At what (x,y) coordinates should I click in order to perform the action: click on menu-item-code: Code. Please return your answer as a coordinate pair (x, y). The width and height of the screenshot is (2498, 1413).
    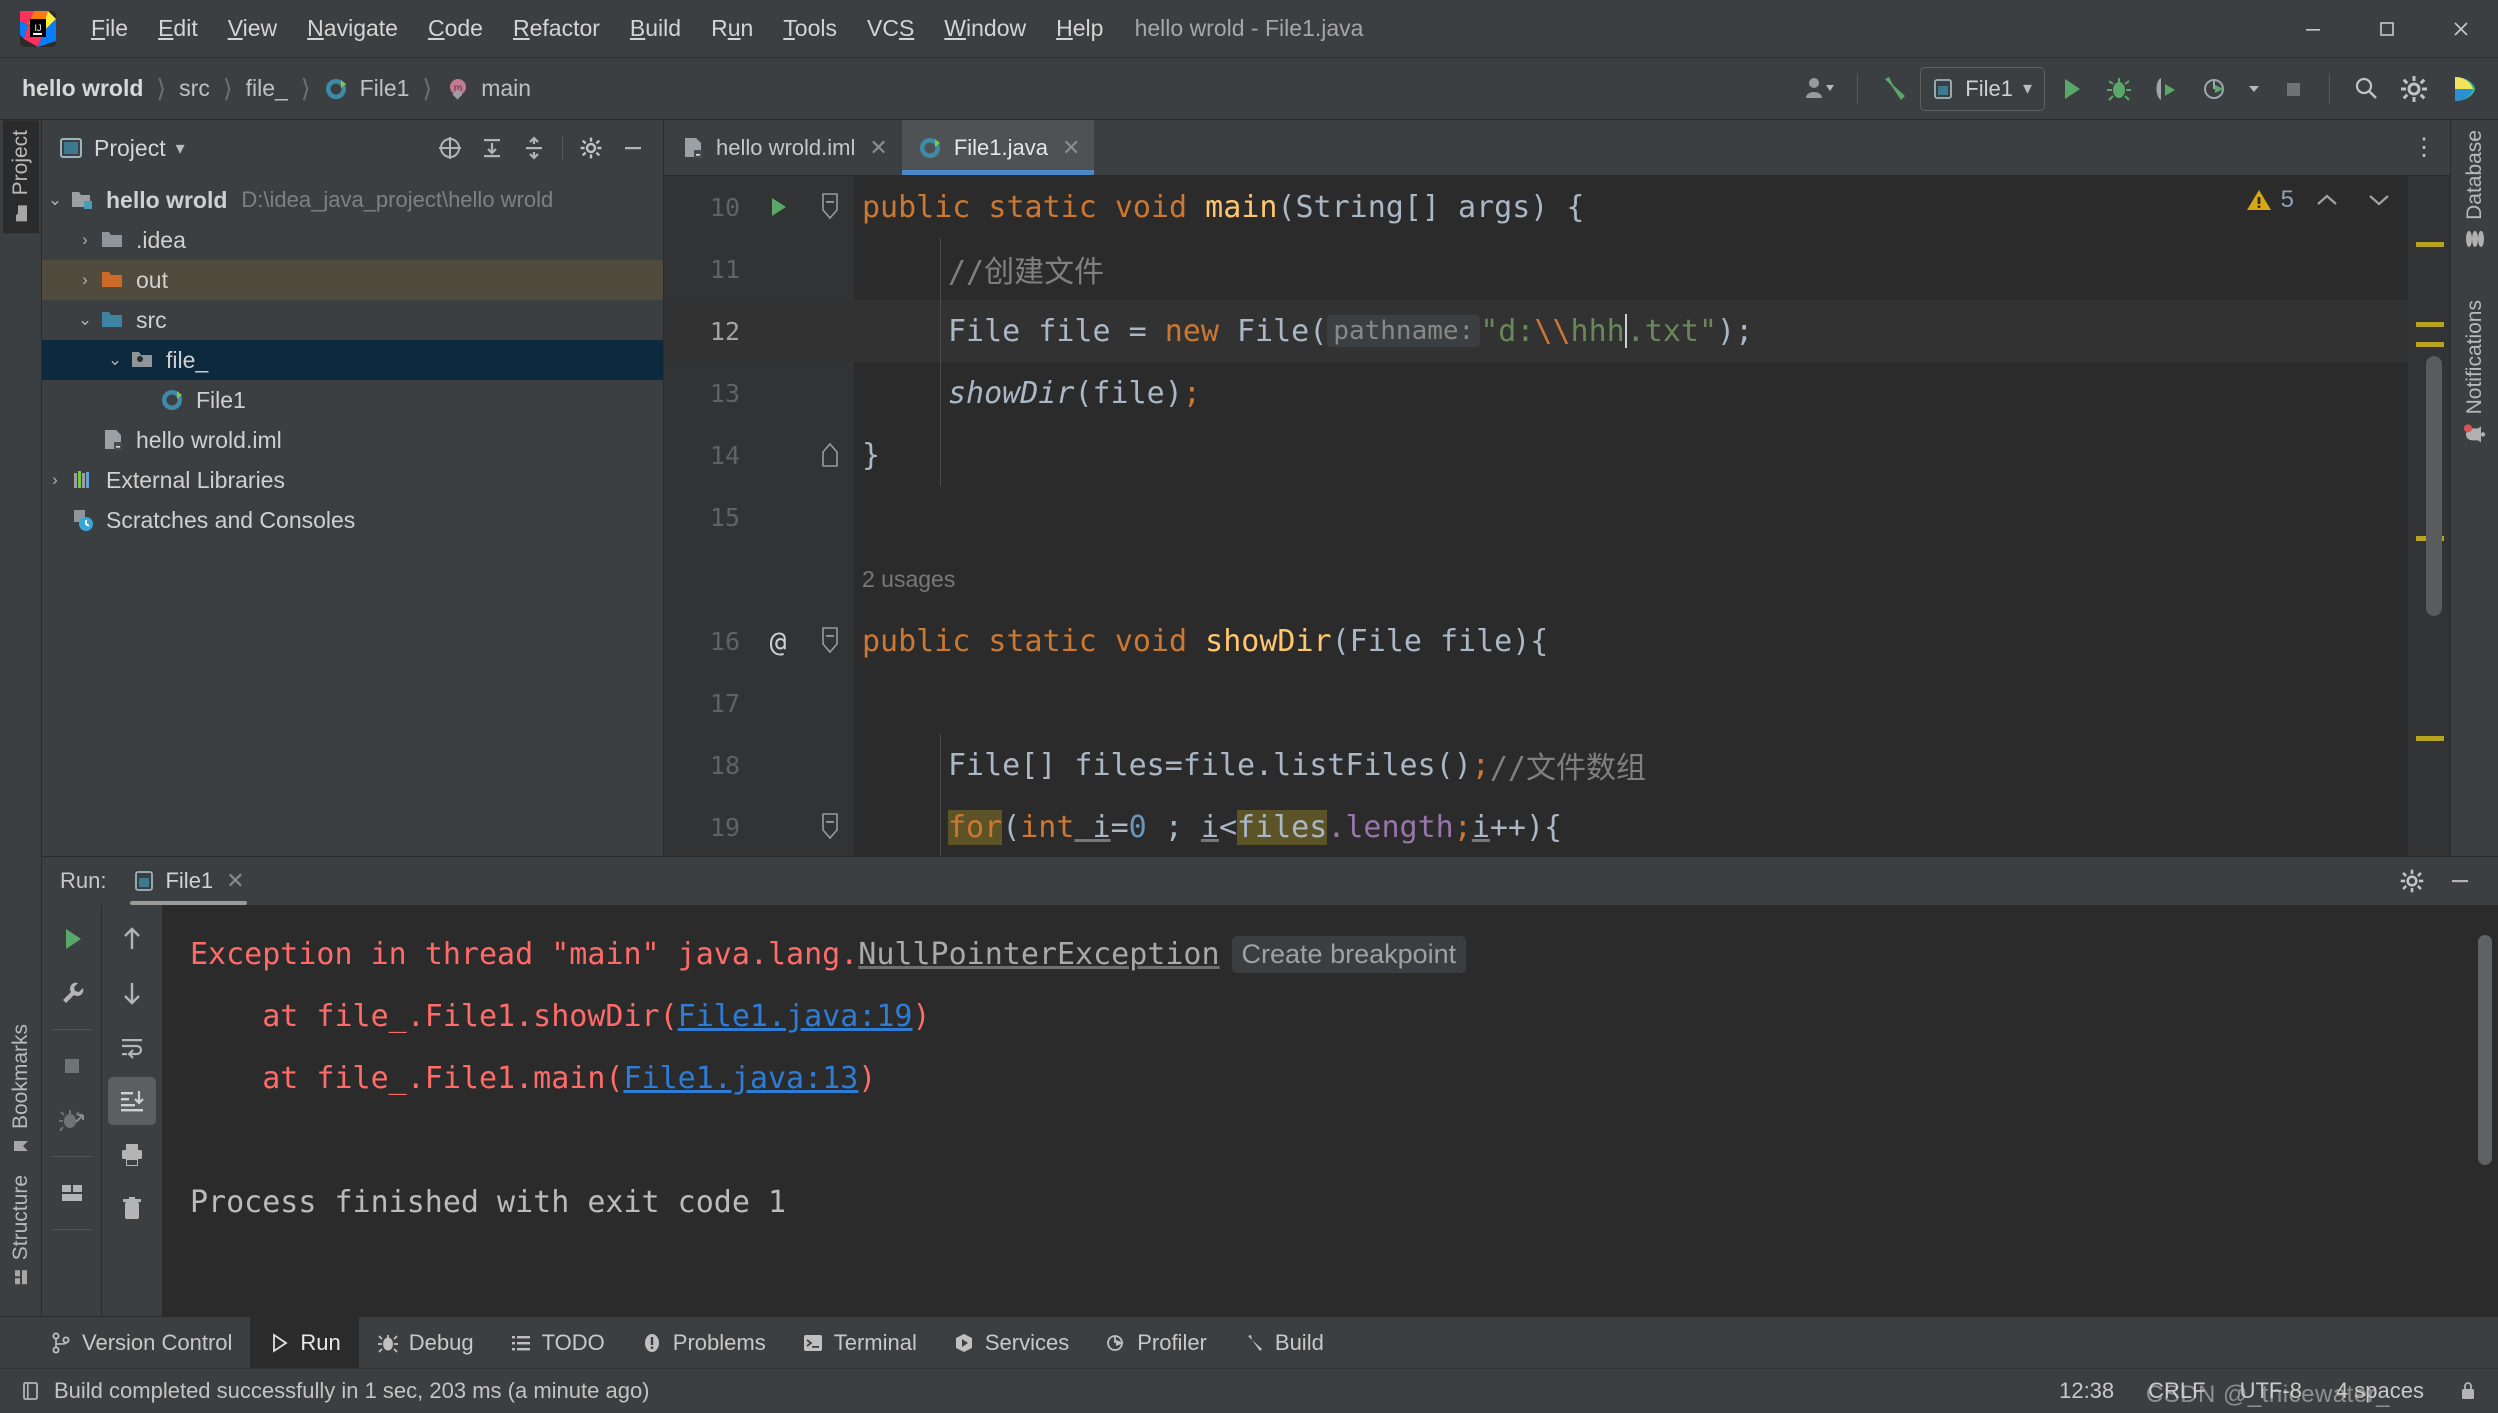
    Looking at the image, I should click on (455, 28).